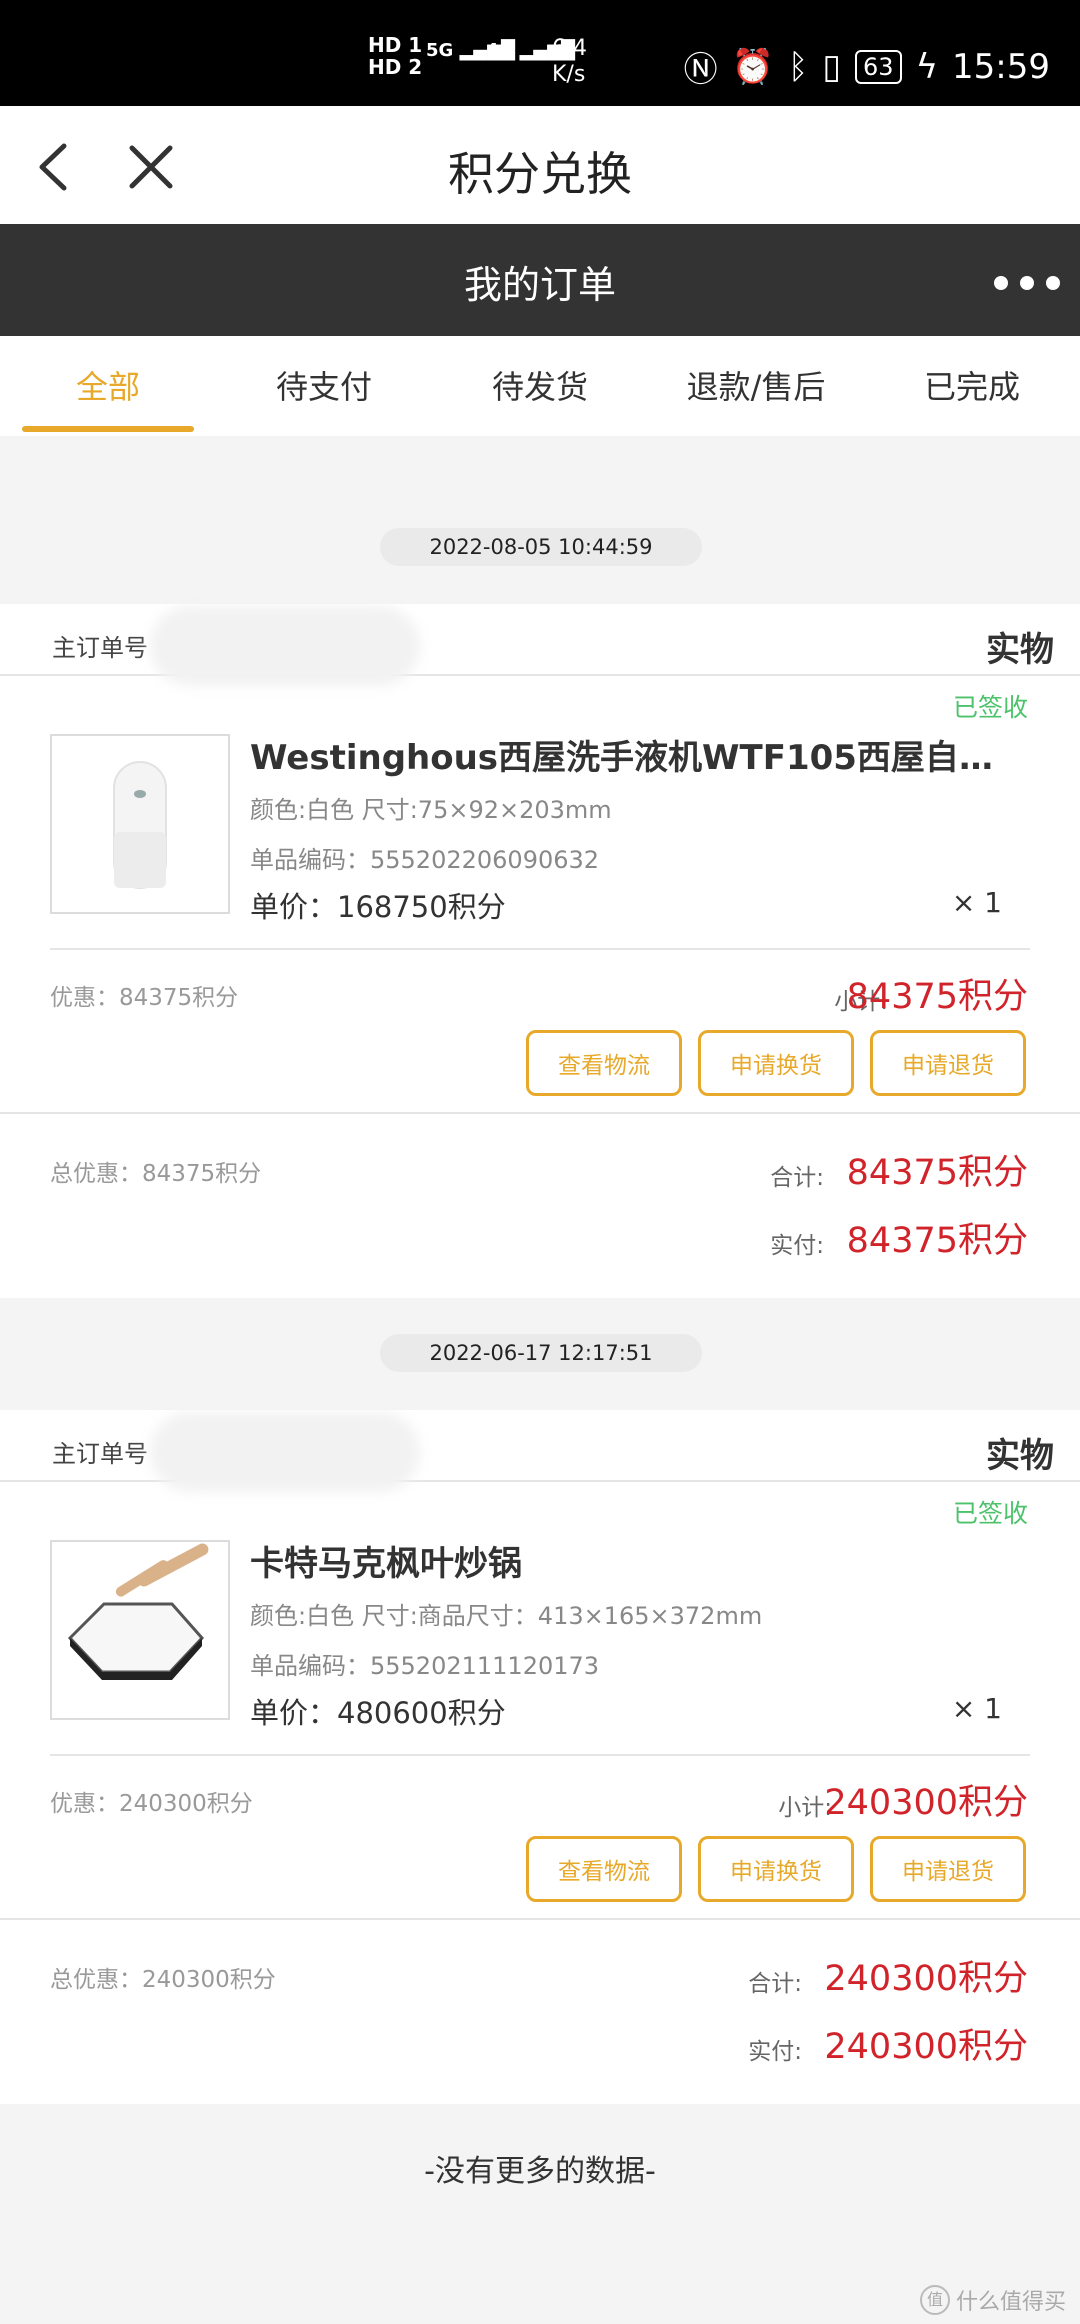 The width and height of the screenshot is (1080, 2324). I want to click on clock: 15:59, so click(1001, 66).